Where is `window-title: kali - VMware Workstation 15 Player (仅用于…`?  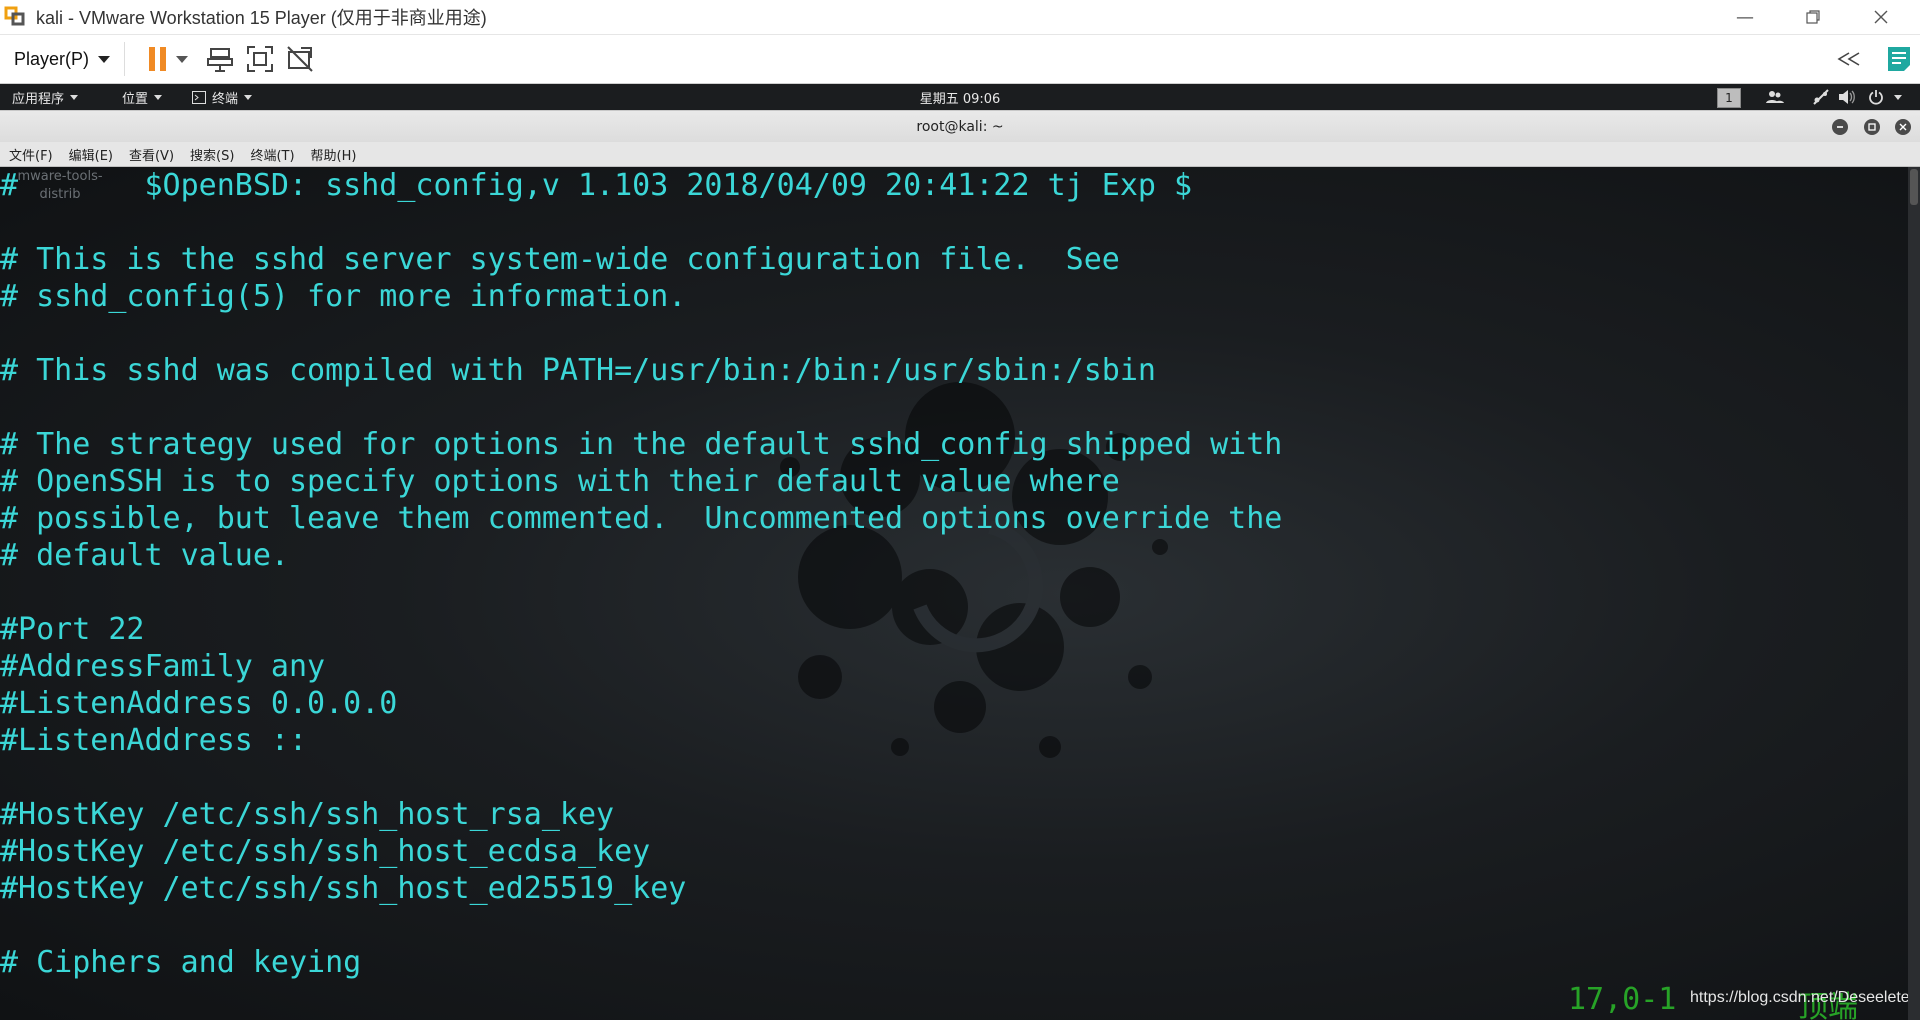 window-title: kali - VMware Workstation 15 Player (仅用于… is located at coordinates (261, 18).